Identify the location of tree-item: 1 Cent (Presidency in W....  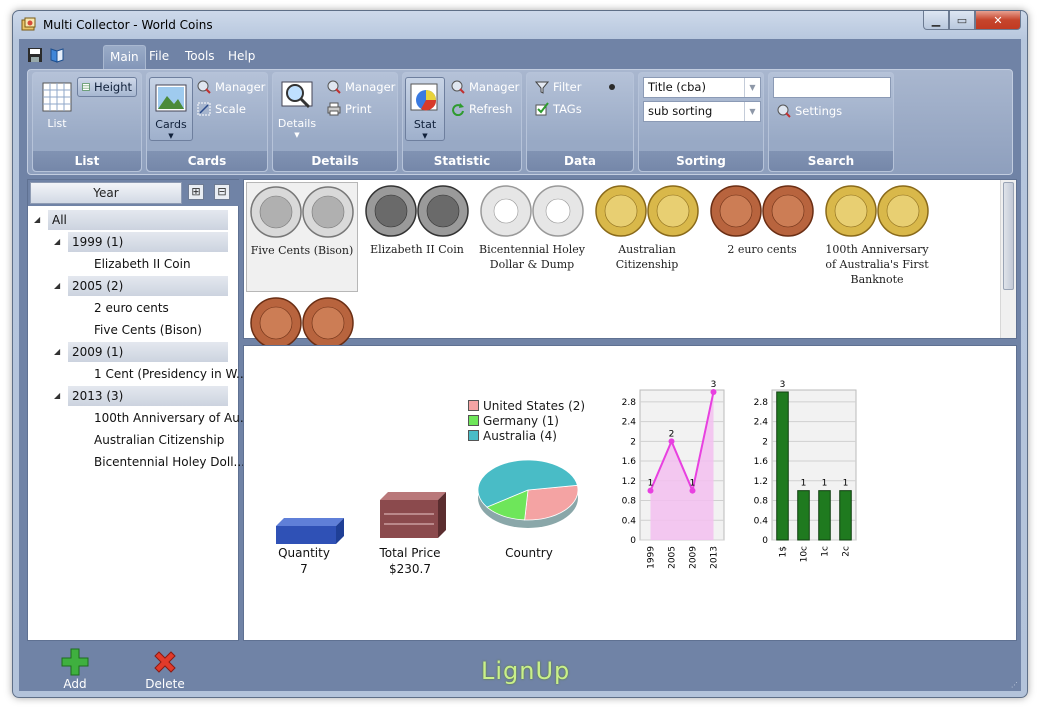
(169, 374).